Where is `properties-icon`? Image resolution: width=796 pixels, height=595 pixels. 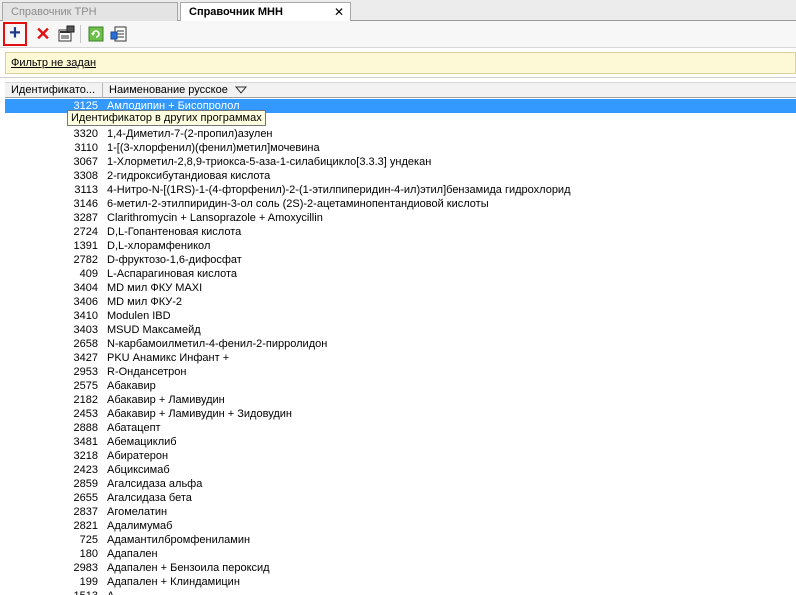 properties-icon is located at coordinates (66, 33).